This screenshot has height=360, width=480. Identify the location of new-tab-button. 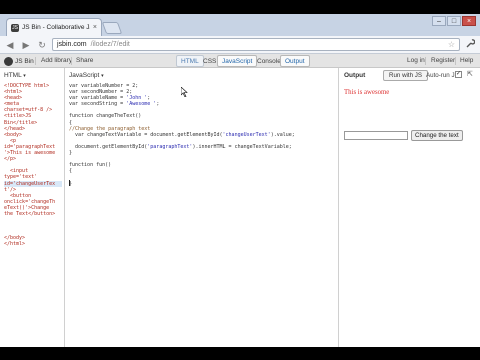
(112, 28).